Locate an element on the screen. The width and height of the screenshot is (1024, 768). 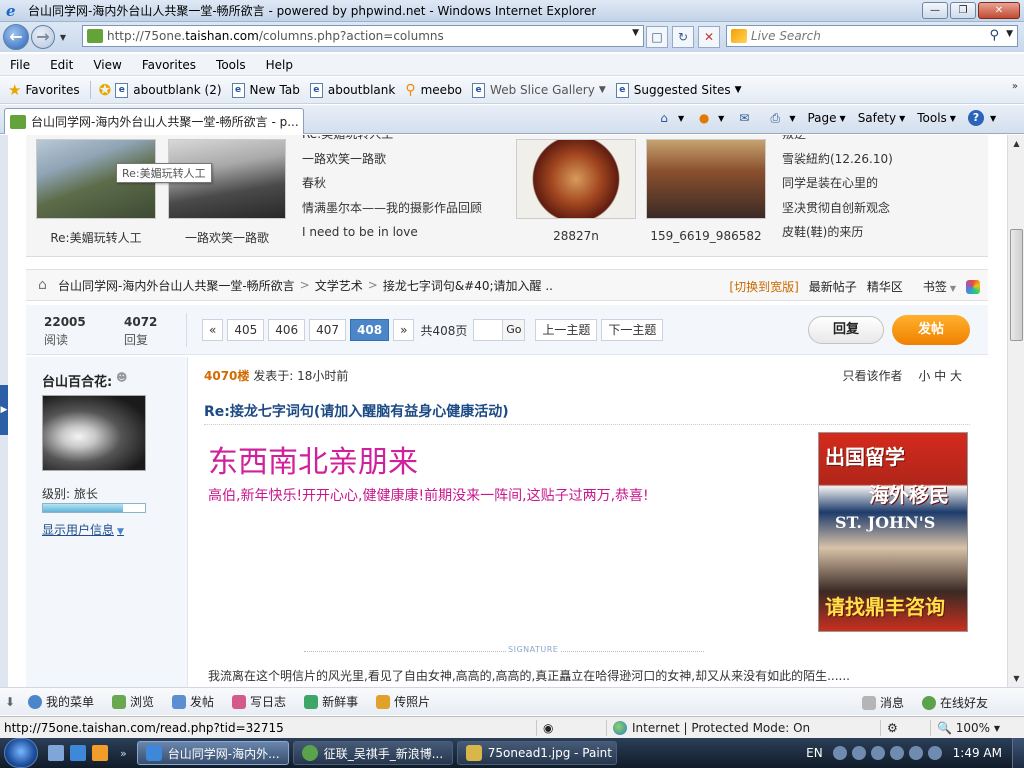
refresh-icon: ↻ is located at coordinates (683, 37).